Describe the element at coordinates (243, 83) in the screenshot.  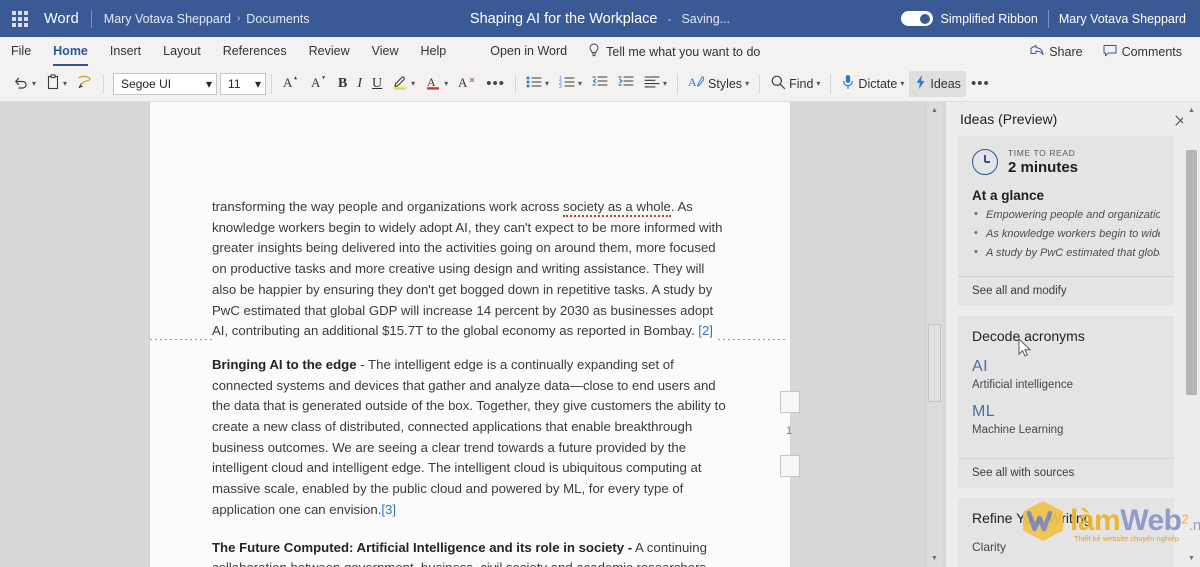
I see `font-size-select: 11 ▾` at that location.